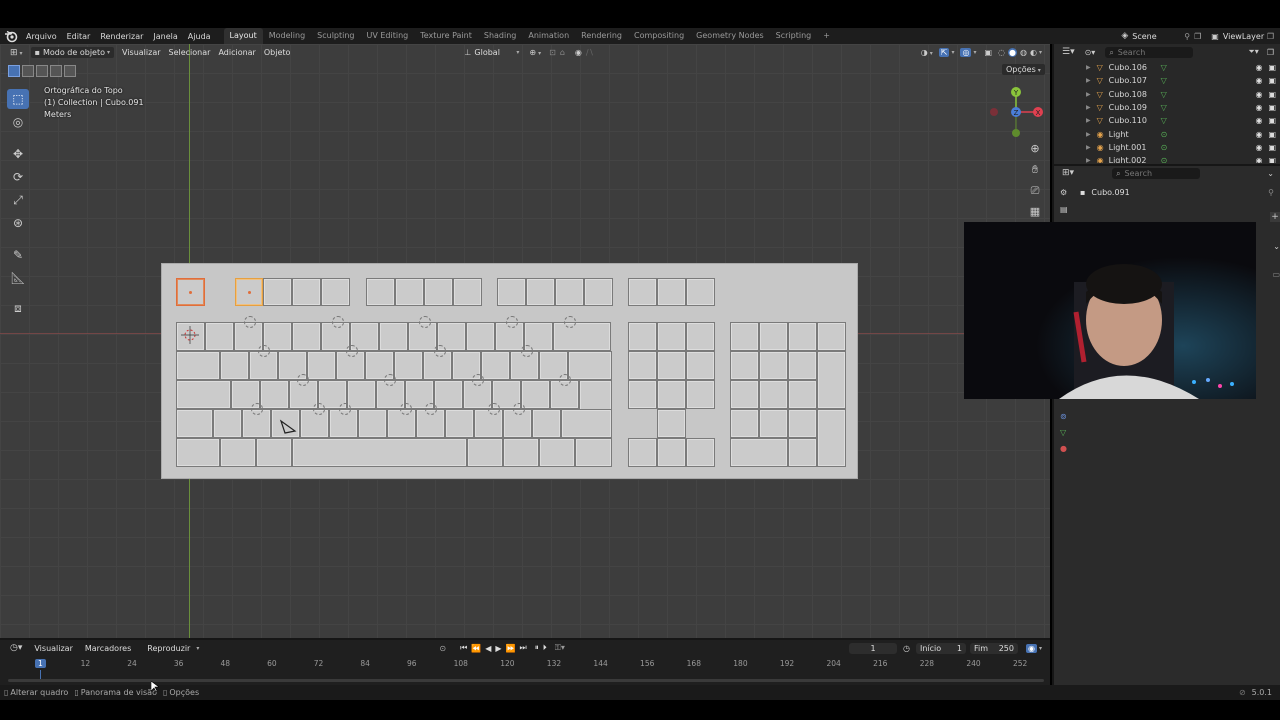 This screenshot has height=720, width=1280. I want to click on snap-target-icon: ⌂, so click(562, 52).